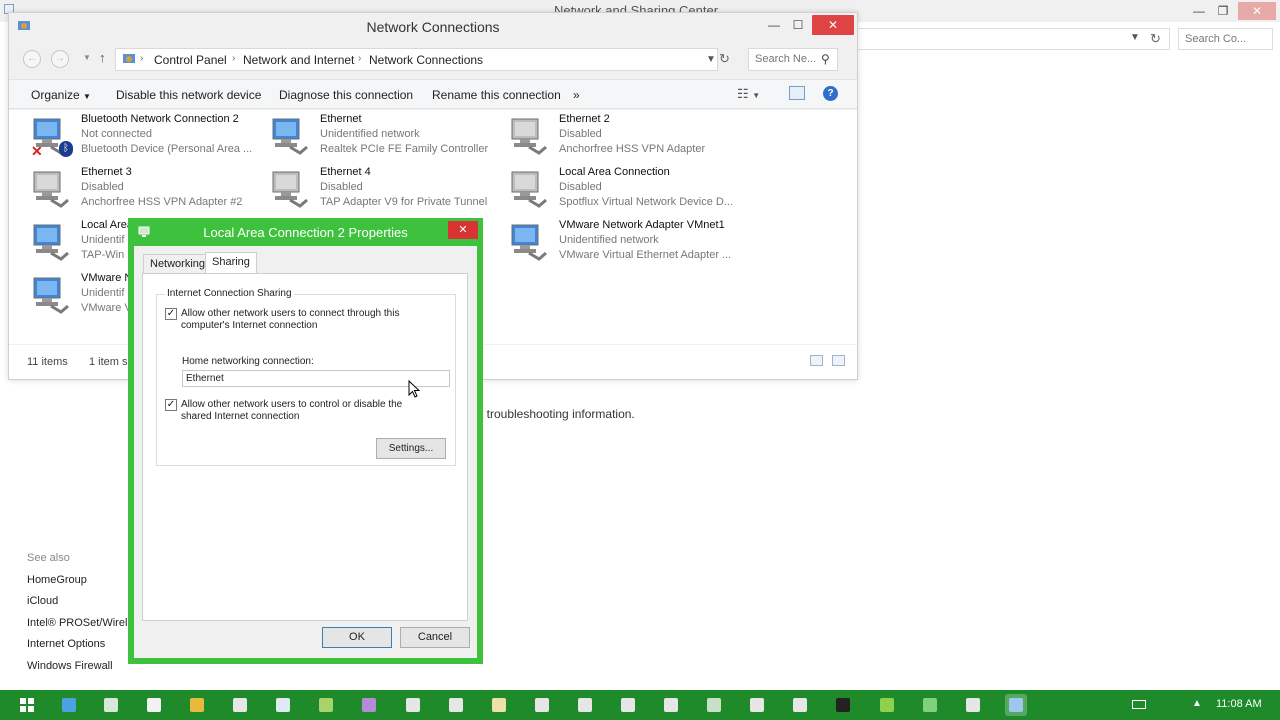 This screenshot has height=720, width=1280. Describe the element at coordinates (69, 705) in the screenshot. I see `ie-icon` at that location.